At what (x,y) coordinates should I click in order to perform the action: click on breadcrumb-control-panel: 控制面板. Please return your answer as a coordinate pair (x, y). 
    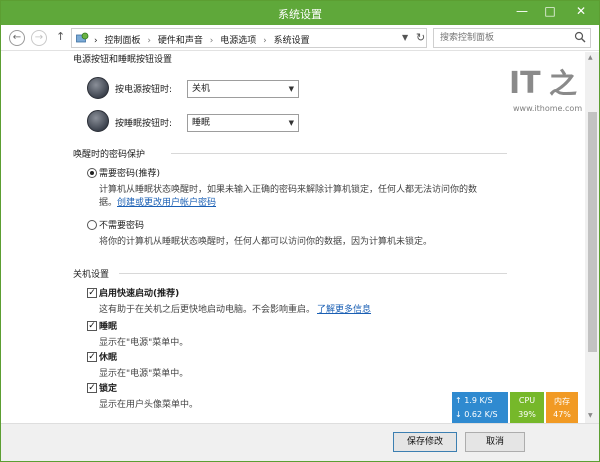
    Looking at the image, I should click on (122, 41).